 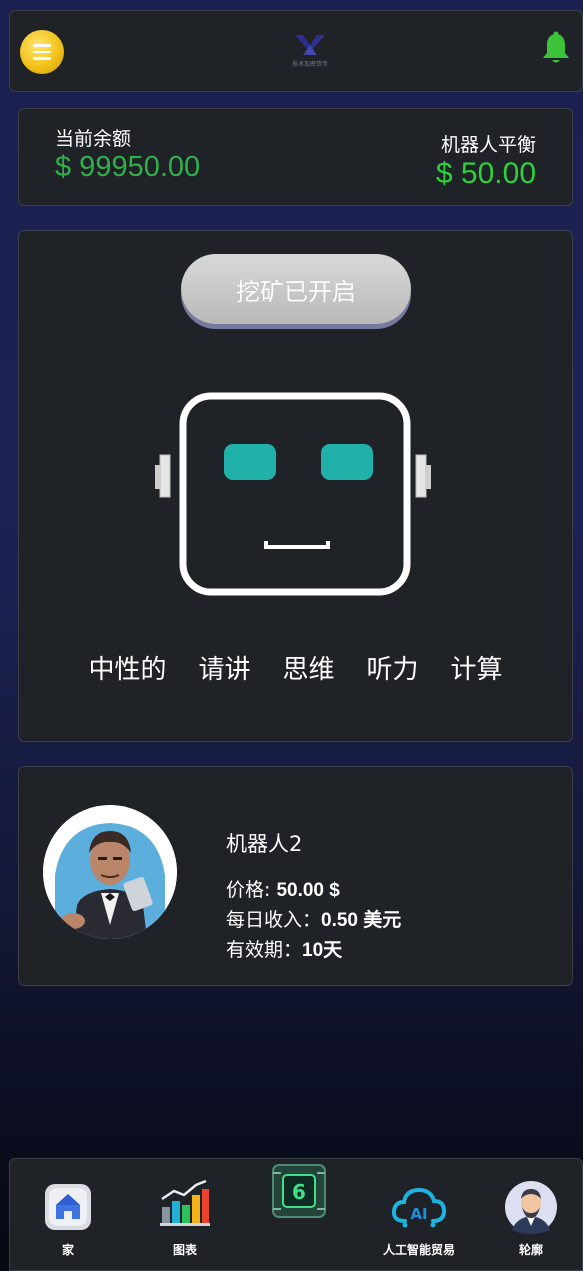 I want to click on validity-value: 10天, so click(x=322, y=950).